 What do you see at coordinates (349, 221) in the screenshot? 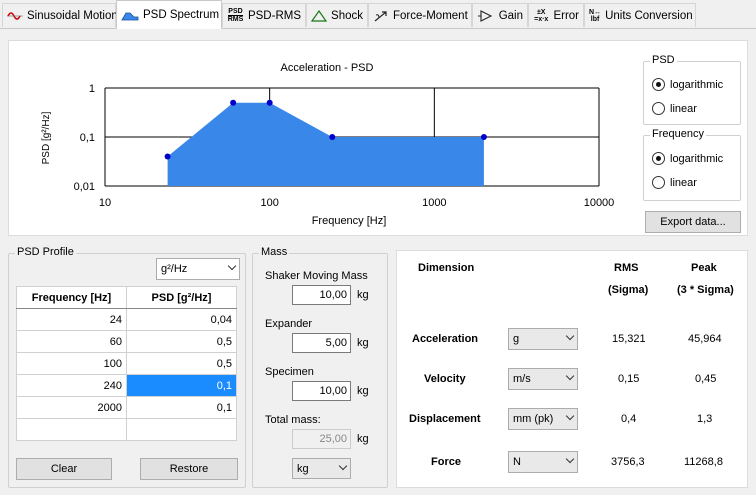
I see `x-axis-label: Frequency [Hz]` at bounding box center [349, 221].